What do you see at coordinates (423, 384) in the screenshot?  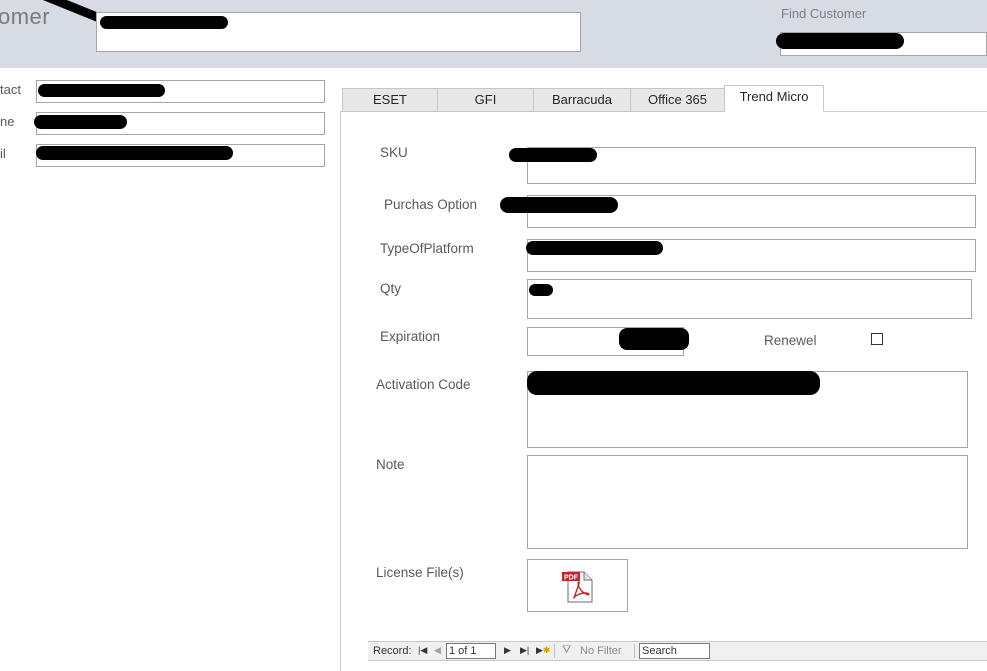 I see `activation-code-label: Activation Code` at bounding box center [423, 384].